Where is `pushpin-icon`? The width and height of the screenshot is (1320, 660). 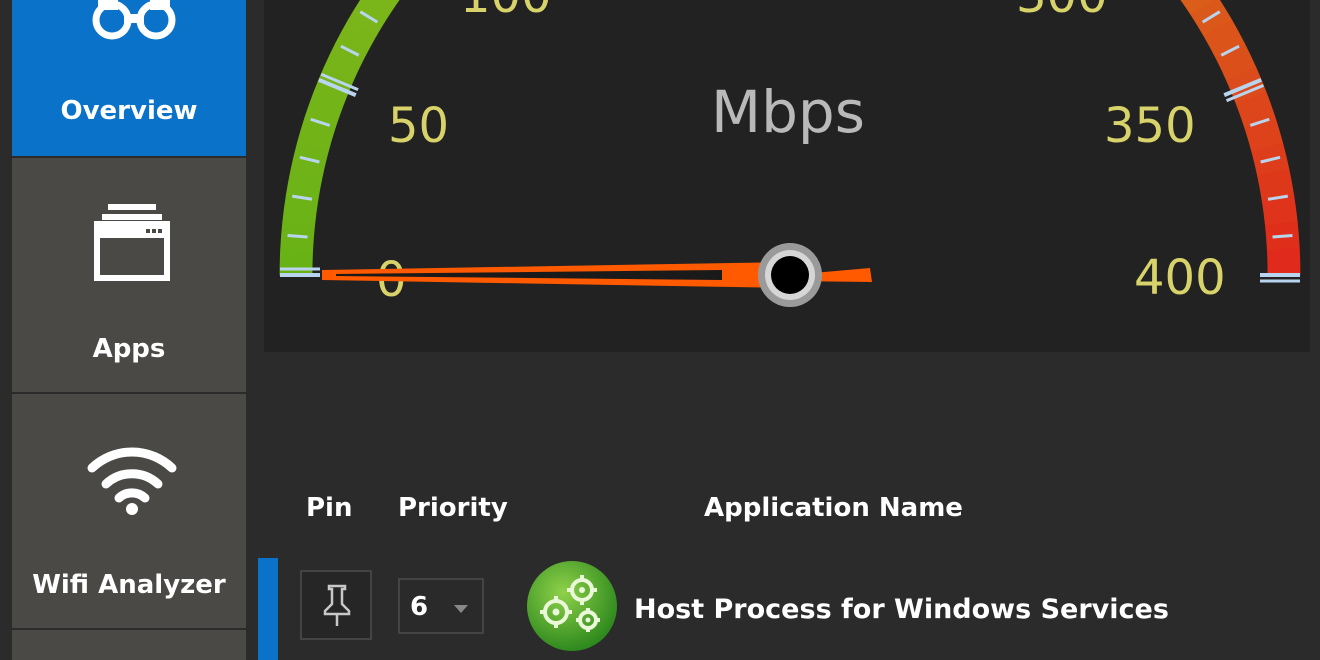 pushpin-icon is located at coordinates (337, 605).